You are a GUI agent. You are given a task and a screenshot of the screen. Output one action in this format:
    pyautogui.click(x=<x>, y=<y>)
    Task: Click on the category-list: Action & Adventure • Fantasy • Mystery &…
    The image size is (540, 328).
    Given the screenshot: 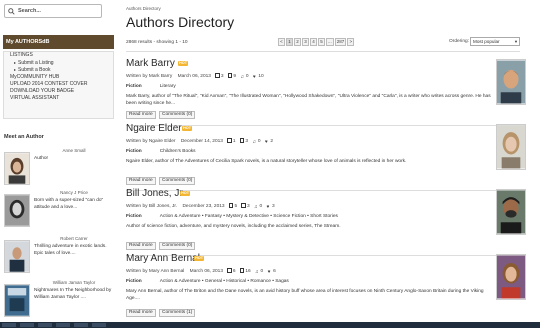 What is the action you would take?
    pyautogui.click(x=249, y=216)
    